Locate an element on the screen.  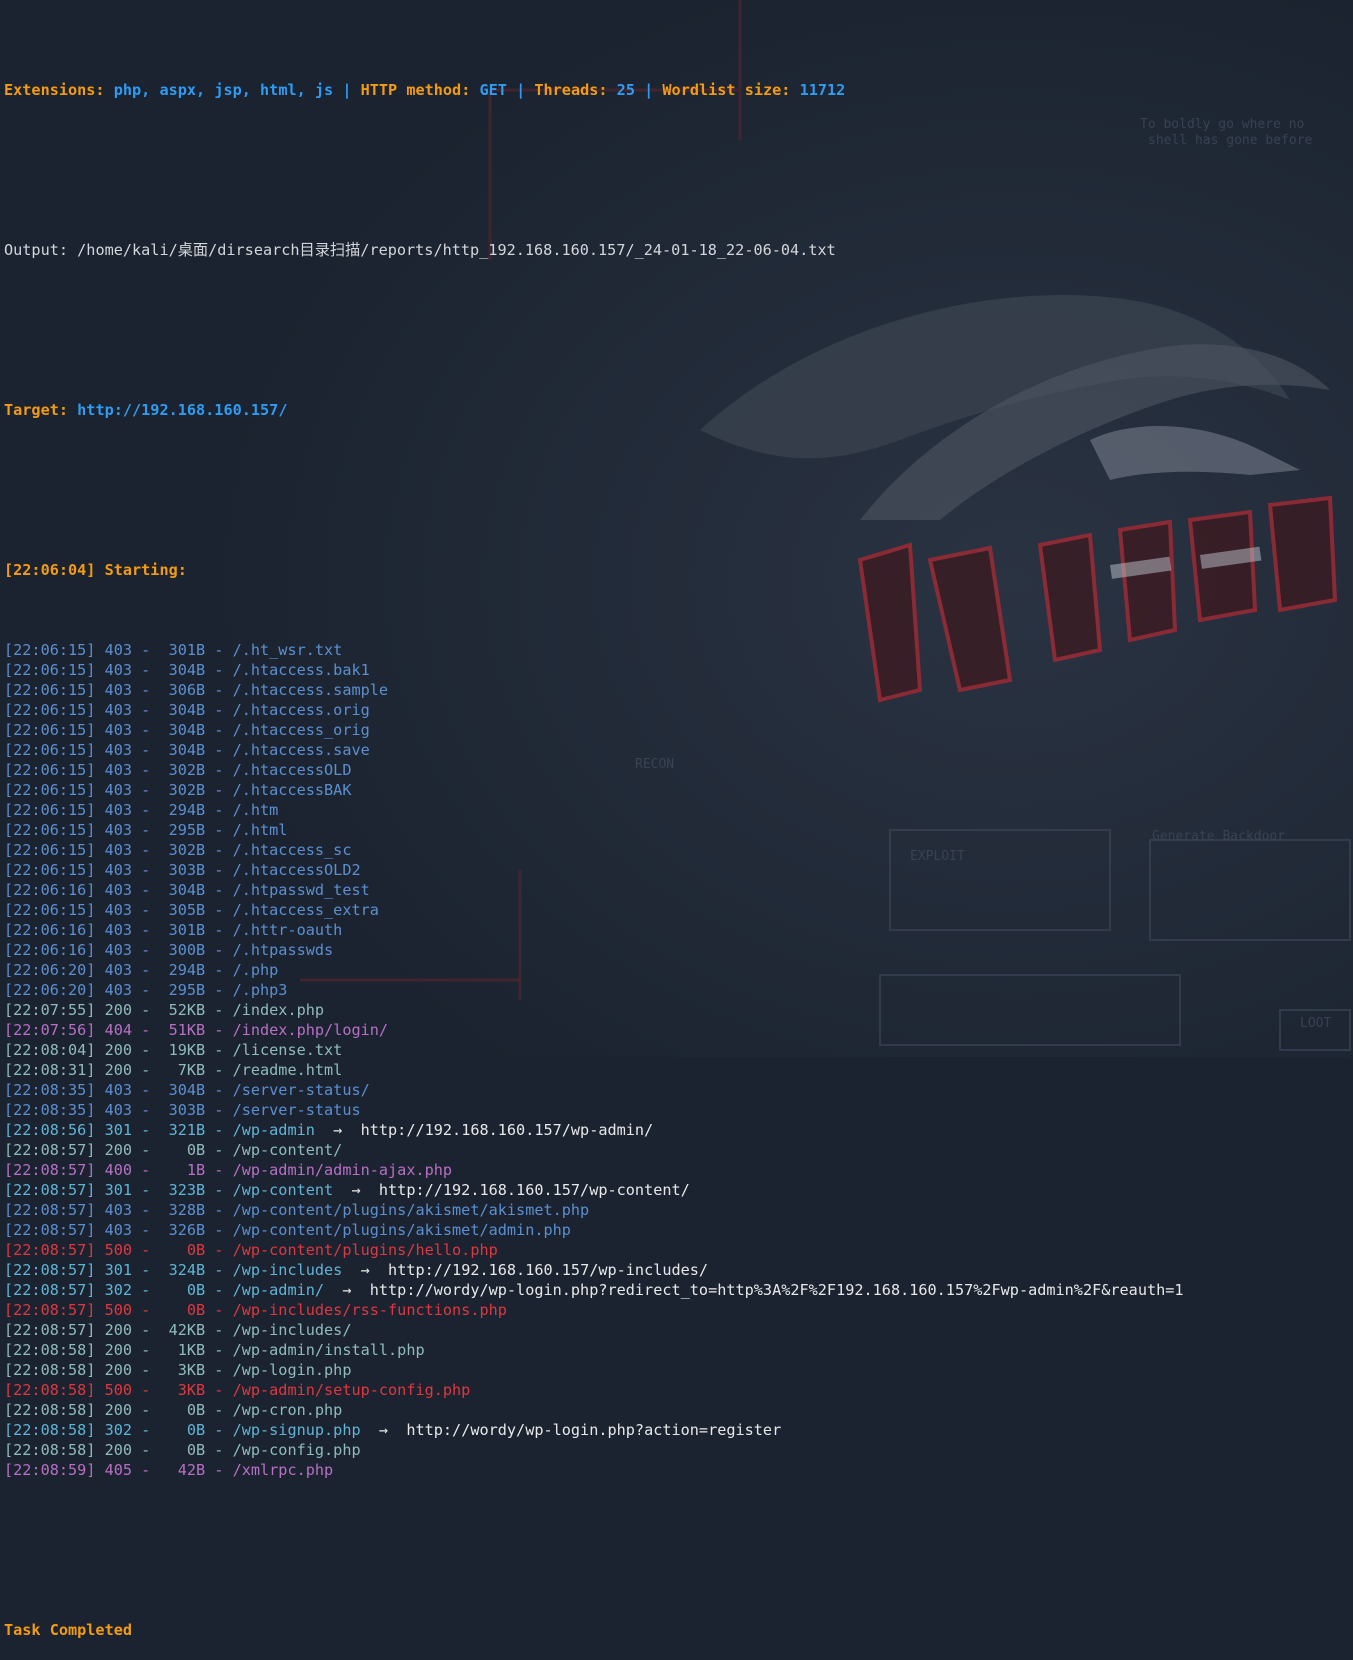
target-url: http://192.168.160.157/ is located at coordinates (182, 410).